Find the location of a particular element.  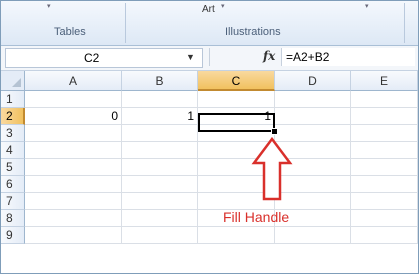

insert-function-icon: fx is located at coordinates (269, 56).